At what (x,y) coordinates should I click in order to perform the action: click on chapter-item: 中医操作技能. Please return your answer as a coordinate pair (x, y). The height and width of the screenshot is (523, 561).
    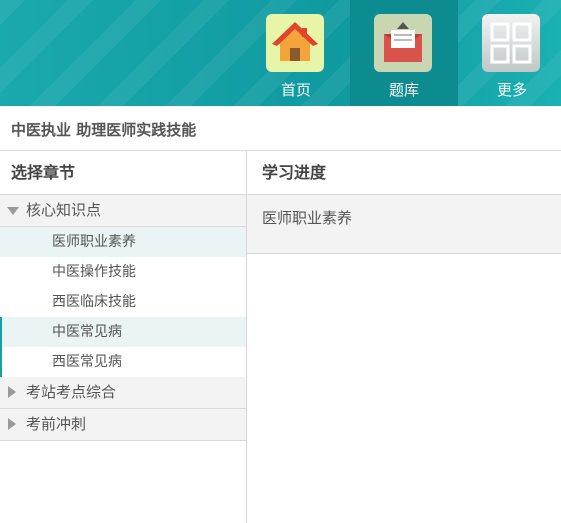
    Looking at the image, I should click on (123, 272).